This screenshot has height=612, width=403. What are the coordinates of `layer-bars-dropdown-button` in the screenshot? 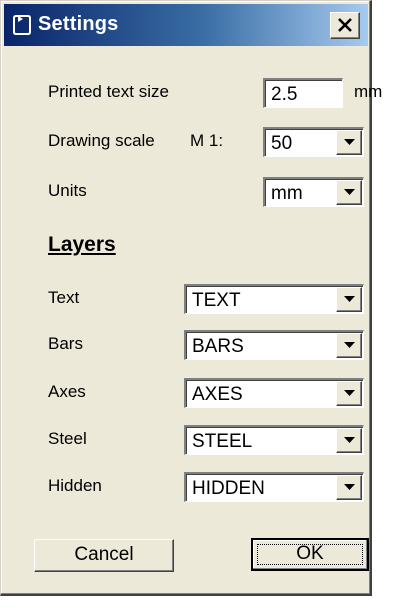 It's located at (349, 345).